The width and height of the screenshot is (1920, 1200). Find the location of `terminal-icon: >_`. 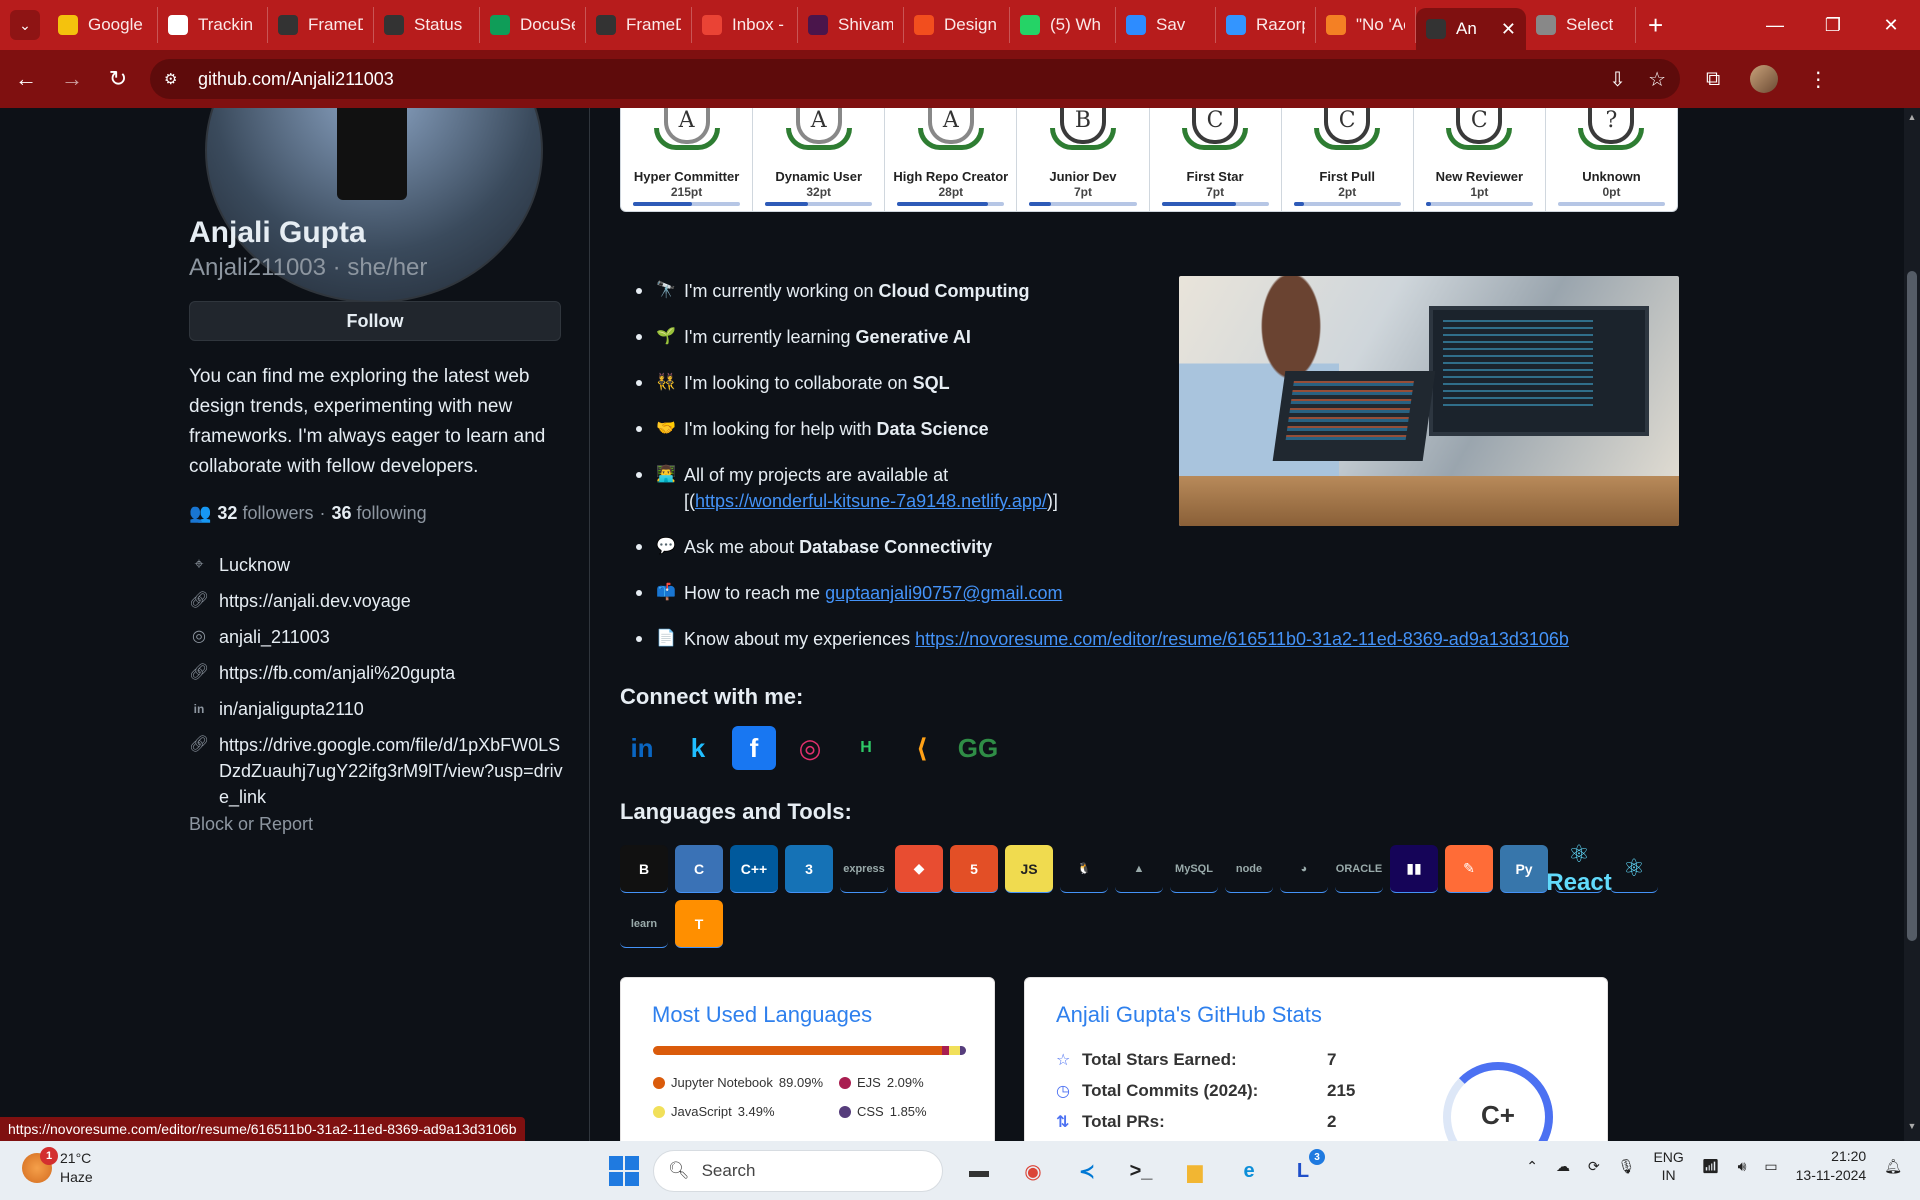

terminal-icon: >_ is located at coordinates (1141, 1171).